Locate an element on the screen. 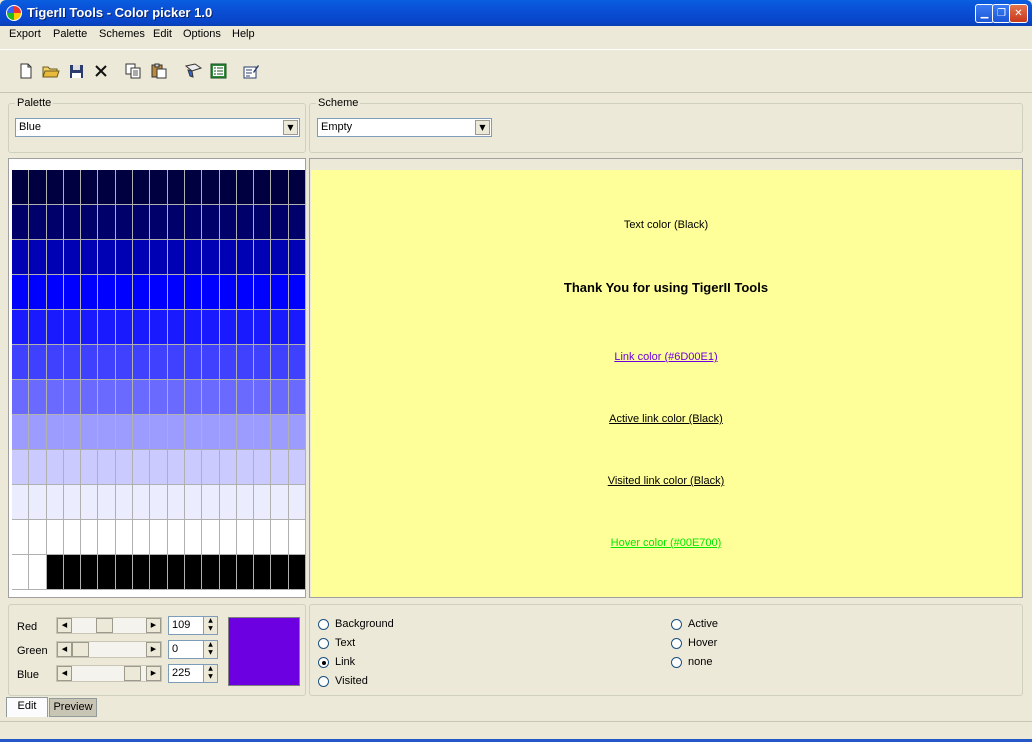 Image resolution: width=1032 pixels, height=742 pixels. radio-active-dot is located at coordinates (676, 624).